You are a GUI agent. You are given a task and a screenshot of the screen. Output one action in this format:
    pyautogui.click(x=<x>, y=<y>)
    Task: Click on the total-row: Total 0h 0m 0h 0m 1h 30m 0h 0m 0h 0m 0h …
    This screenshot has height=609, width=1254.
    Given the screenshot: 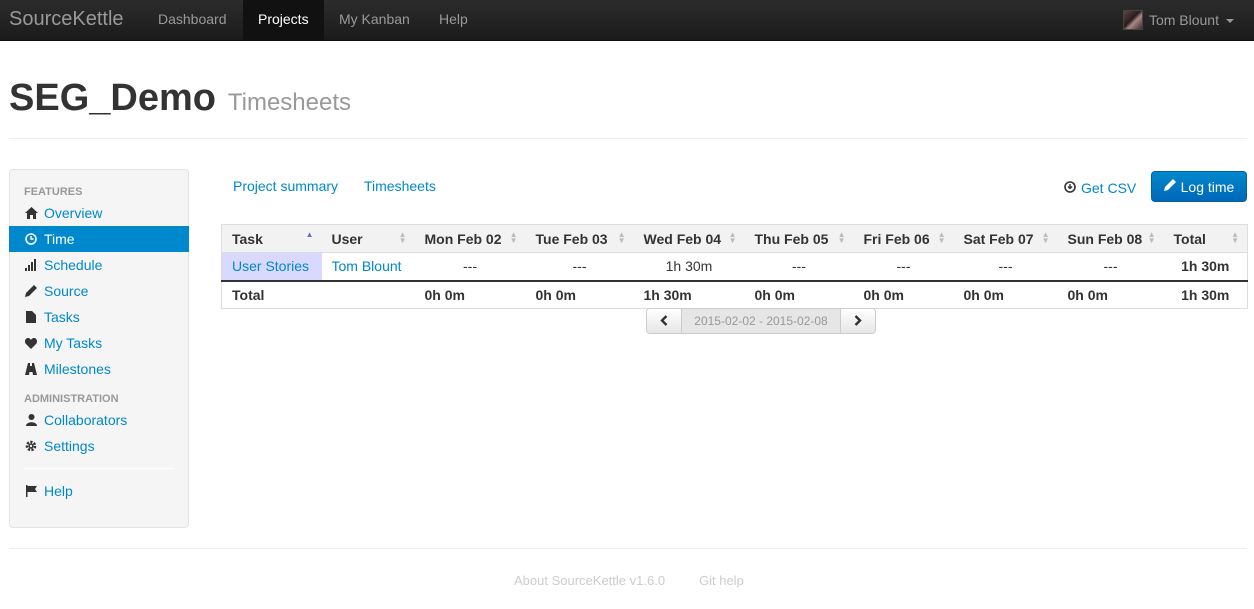 What is the action you would take?
    pyautogui.click(x=735, y=295)
    